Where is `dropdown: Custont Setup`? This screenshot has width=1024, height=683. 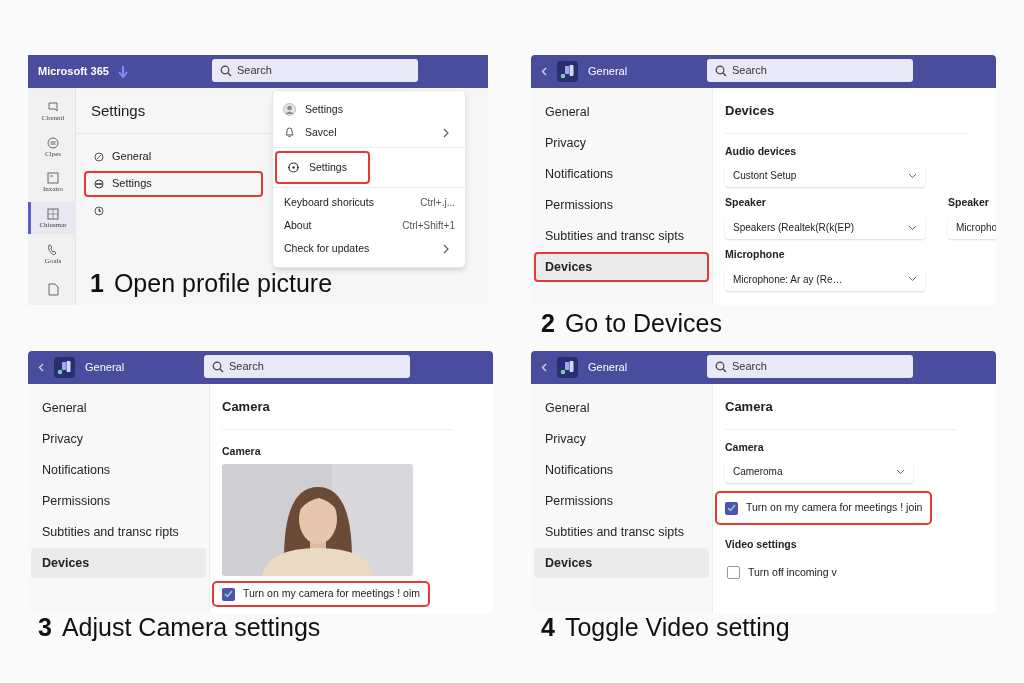
dropdown: Custont Setup is located at coordinates (825, 176).